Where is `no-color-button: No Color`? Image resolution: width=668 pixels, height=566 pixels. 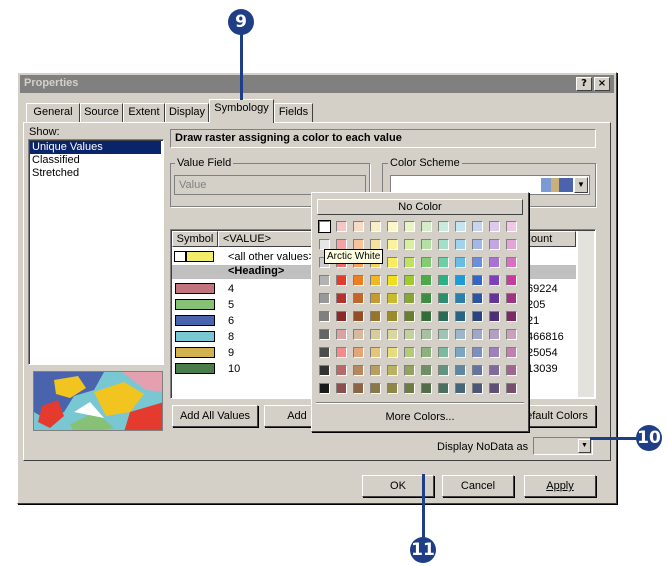
no-color-button: No Color is located at coordinates (420, 207).